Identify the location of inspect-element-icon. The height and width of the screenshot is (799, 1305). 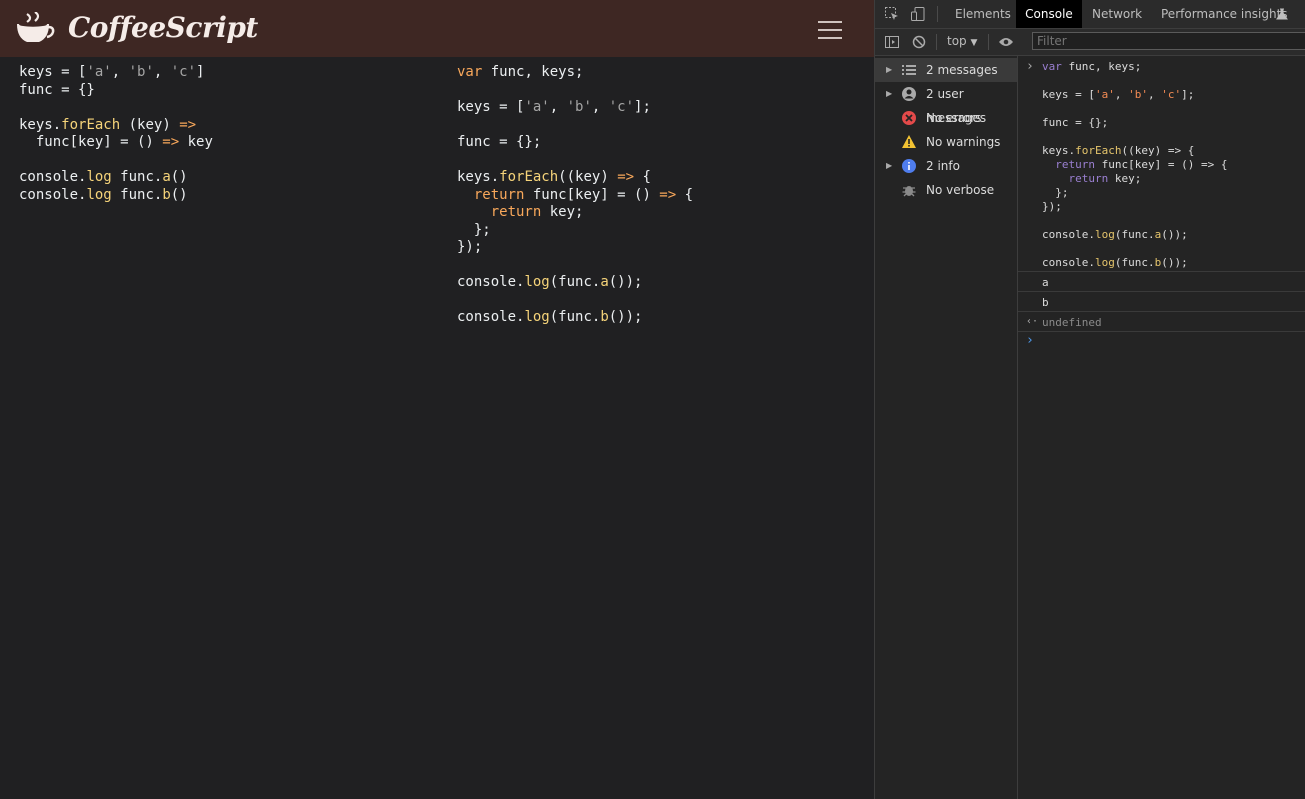
(892, 14).